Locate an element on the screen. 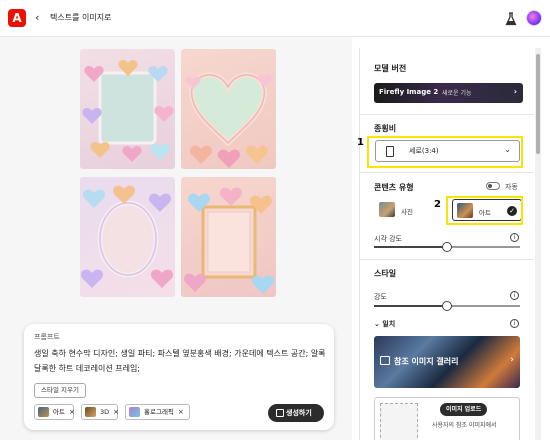  tag-label: 아트 is located at coordinates (59, 412).